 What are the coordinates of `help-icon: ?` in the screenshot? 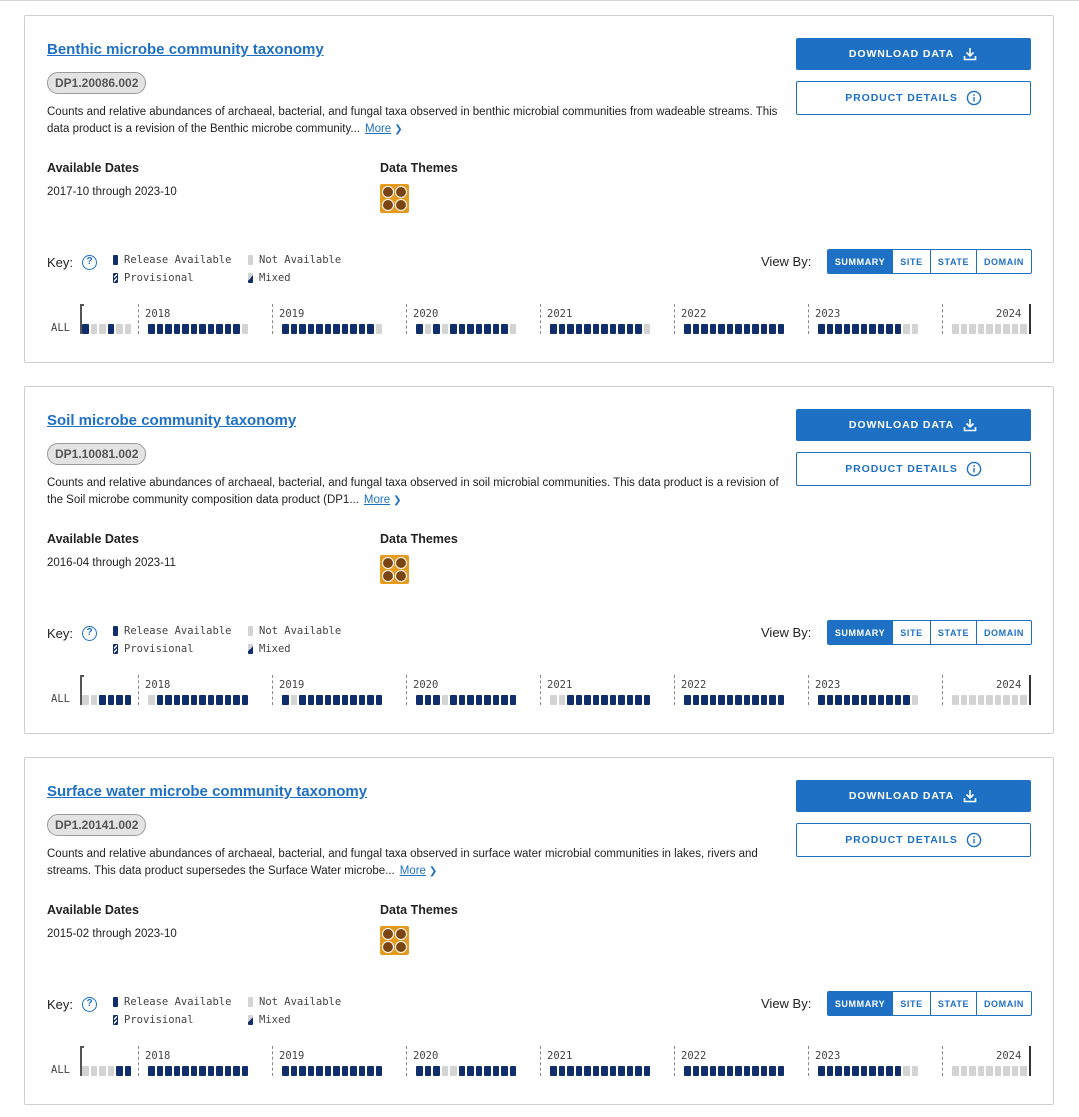 It's located at (89, 262).